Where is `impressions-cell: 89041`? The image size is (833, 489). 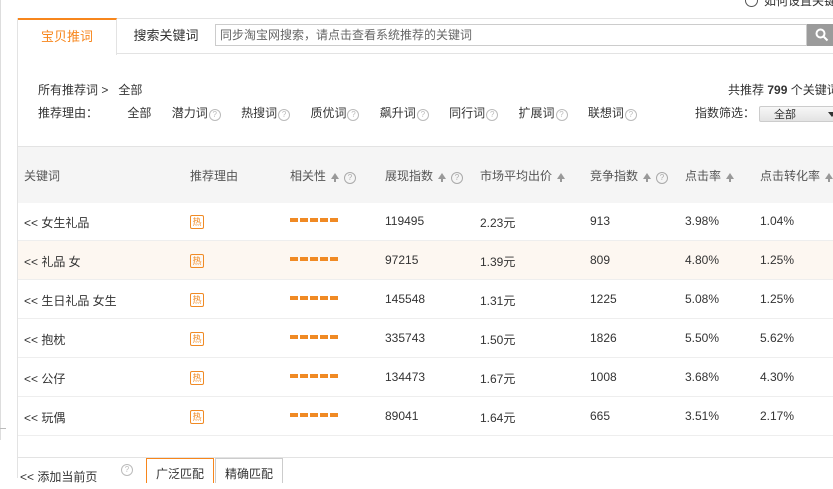 impressions-cell: 89041 is located at coordinates (402, 416).